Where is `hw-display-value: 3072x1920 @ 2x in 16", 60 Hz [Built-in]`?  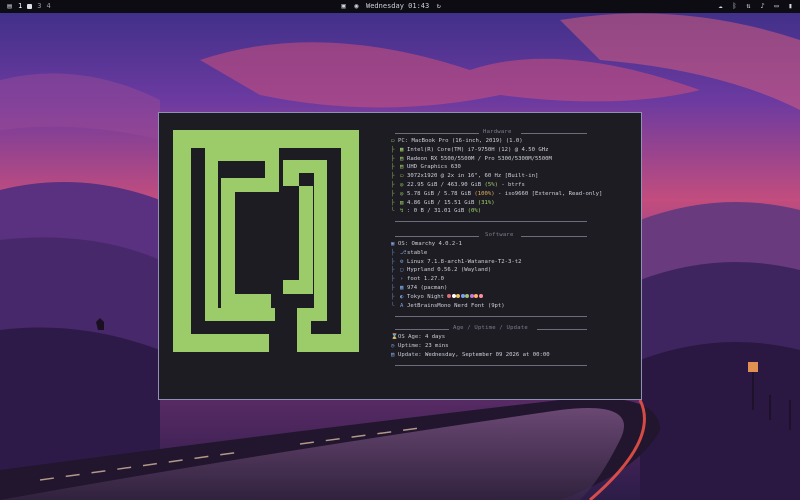
hw-display-value: 3072x1920 @ 2x in 16", 60 Hz [Built-in] is located at coordinates (473, 176).